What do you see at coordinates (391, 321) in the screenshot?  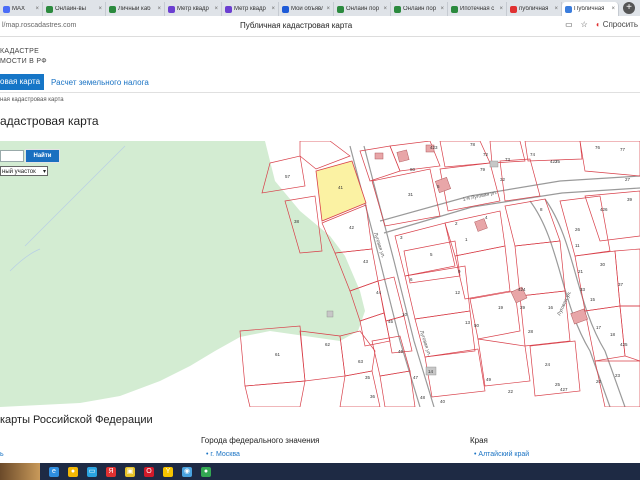 I see `parcel-number-label: 45` at bounding box center [391, 321].